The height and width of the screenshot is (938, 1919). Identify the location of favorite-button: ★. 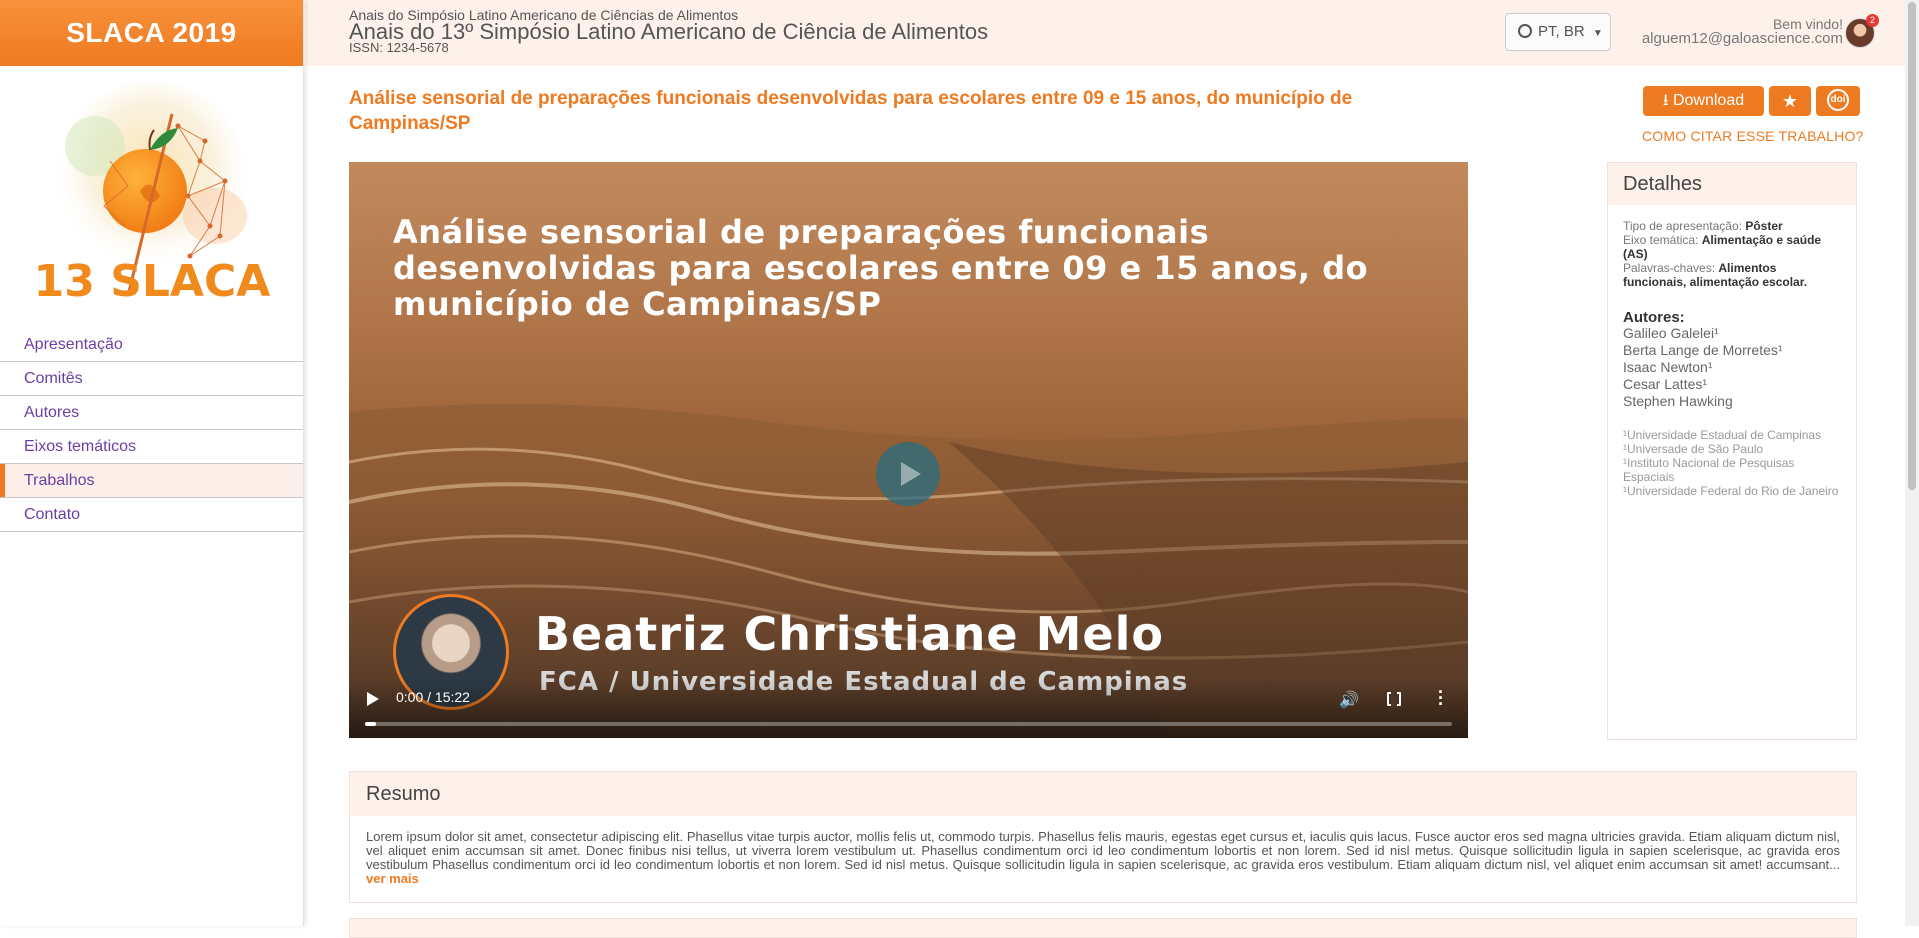
(1790, 101).